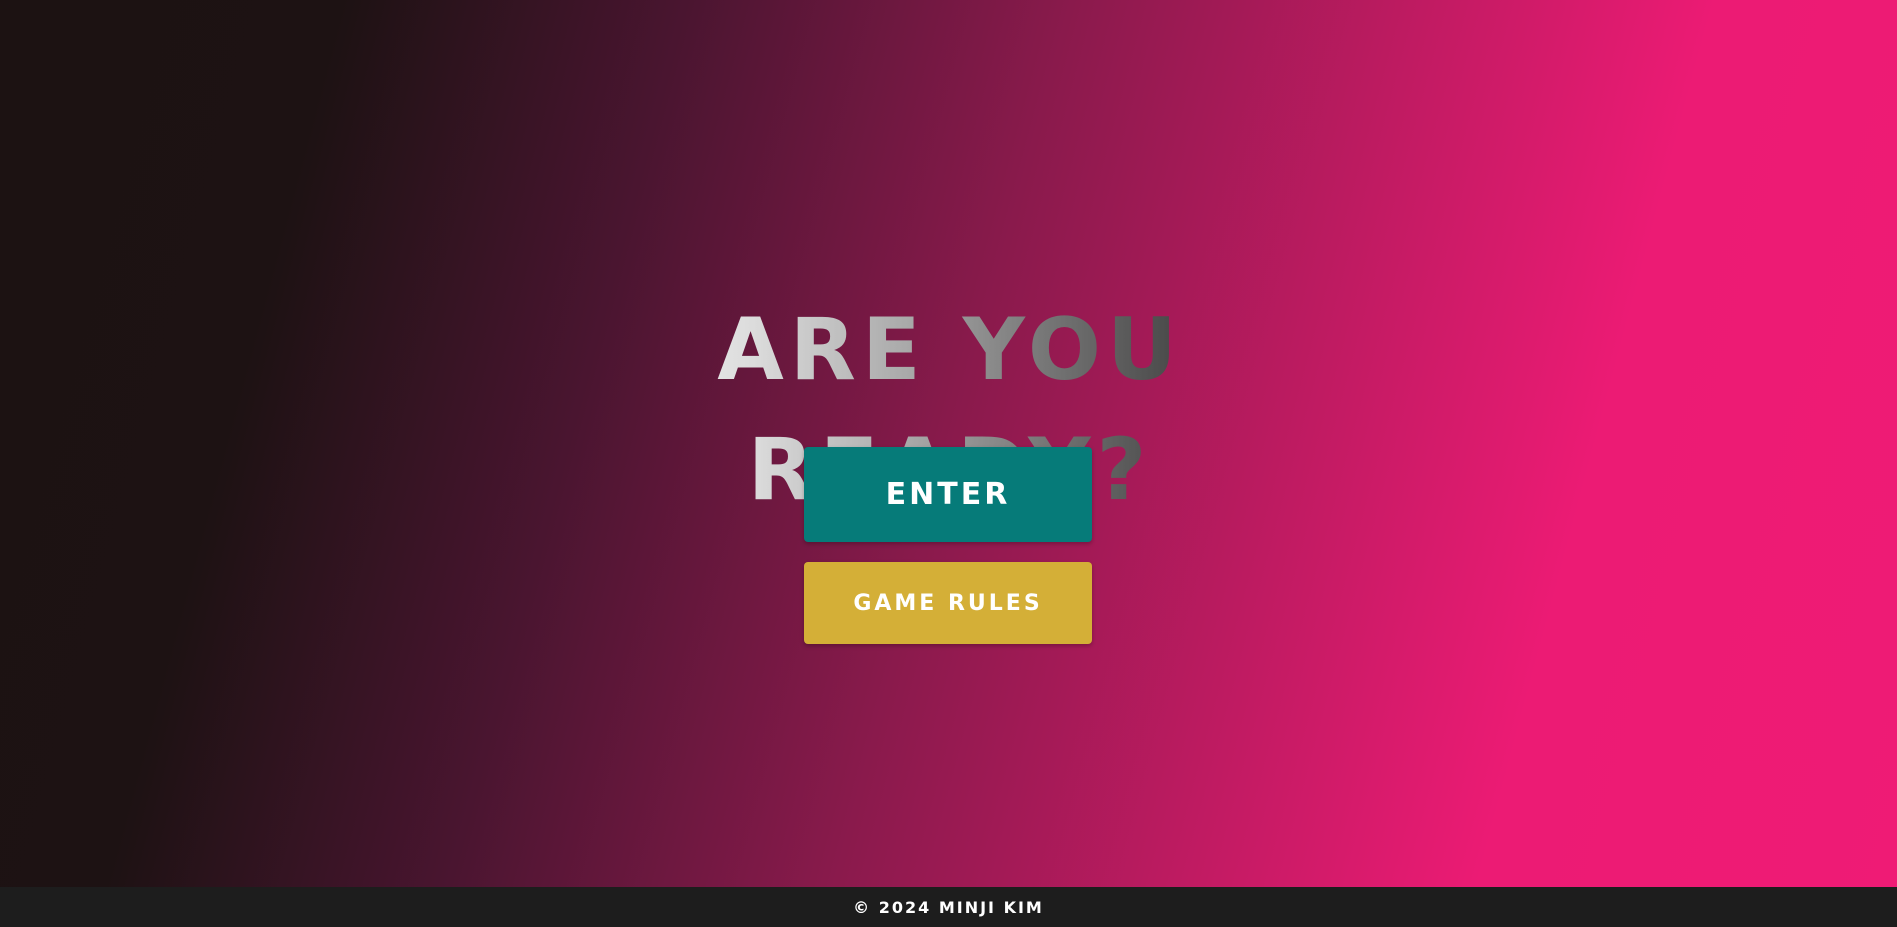 This screenshot has width=1897, height=927. I want to click on game-rules-button: Game Rules, so click(948, 603).